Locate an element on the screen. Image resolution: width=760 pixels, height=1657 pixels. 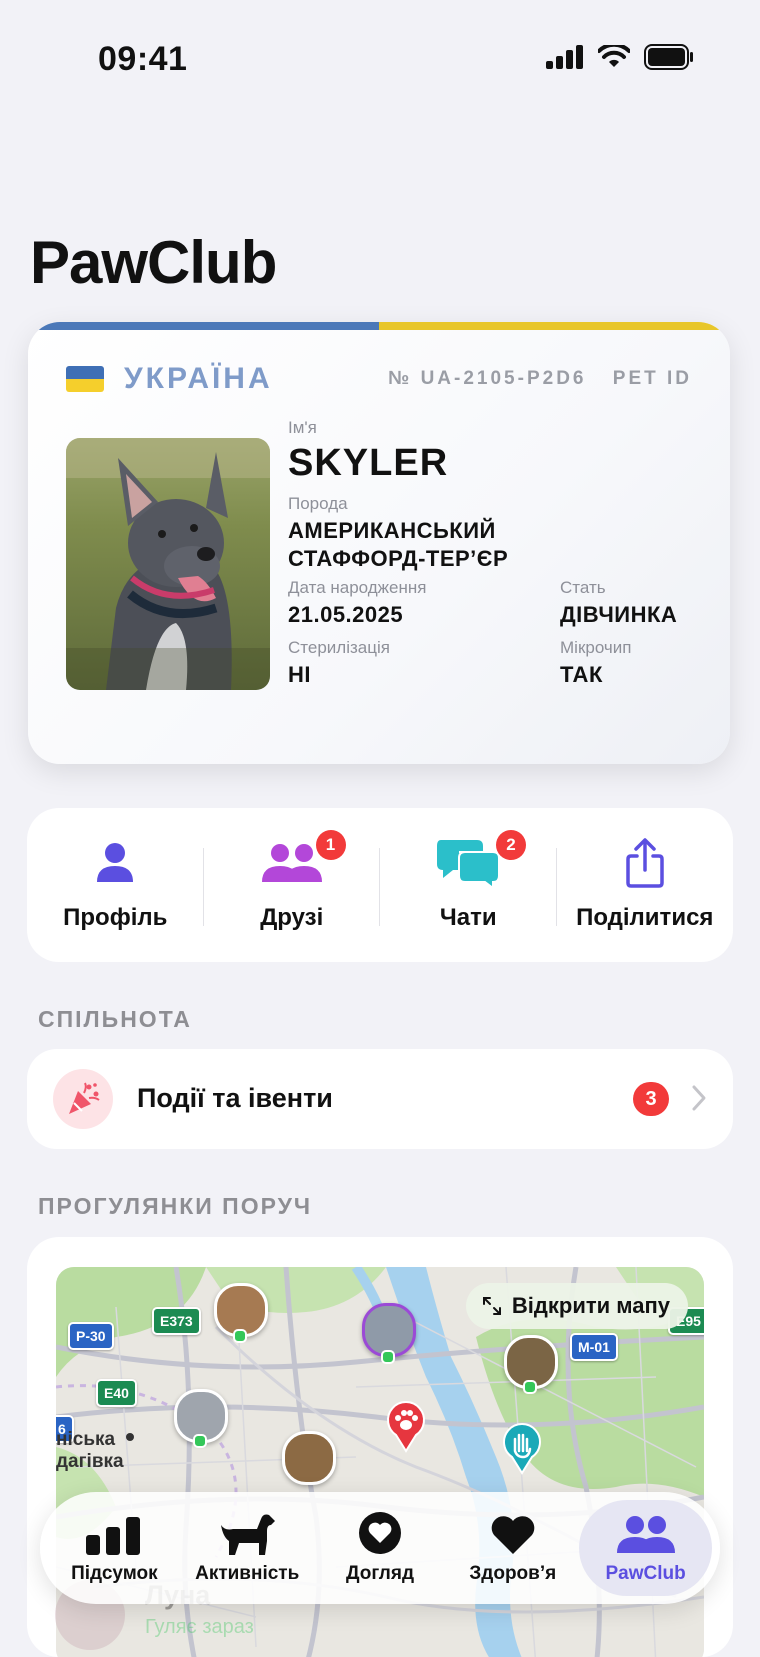
walks-section-title: ПРОГУЛЯНКИ ПОРУЧ is located at coordinates (175, 1206).